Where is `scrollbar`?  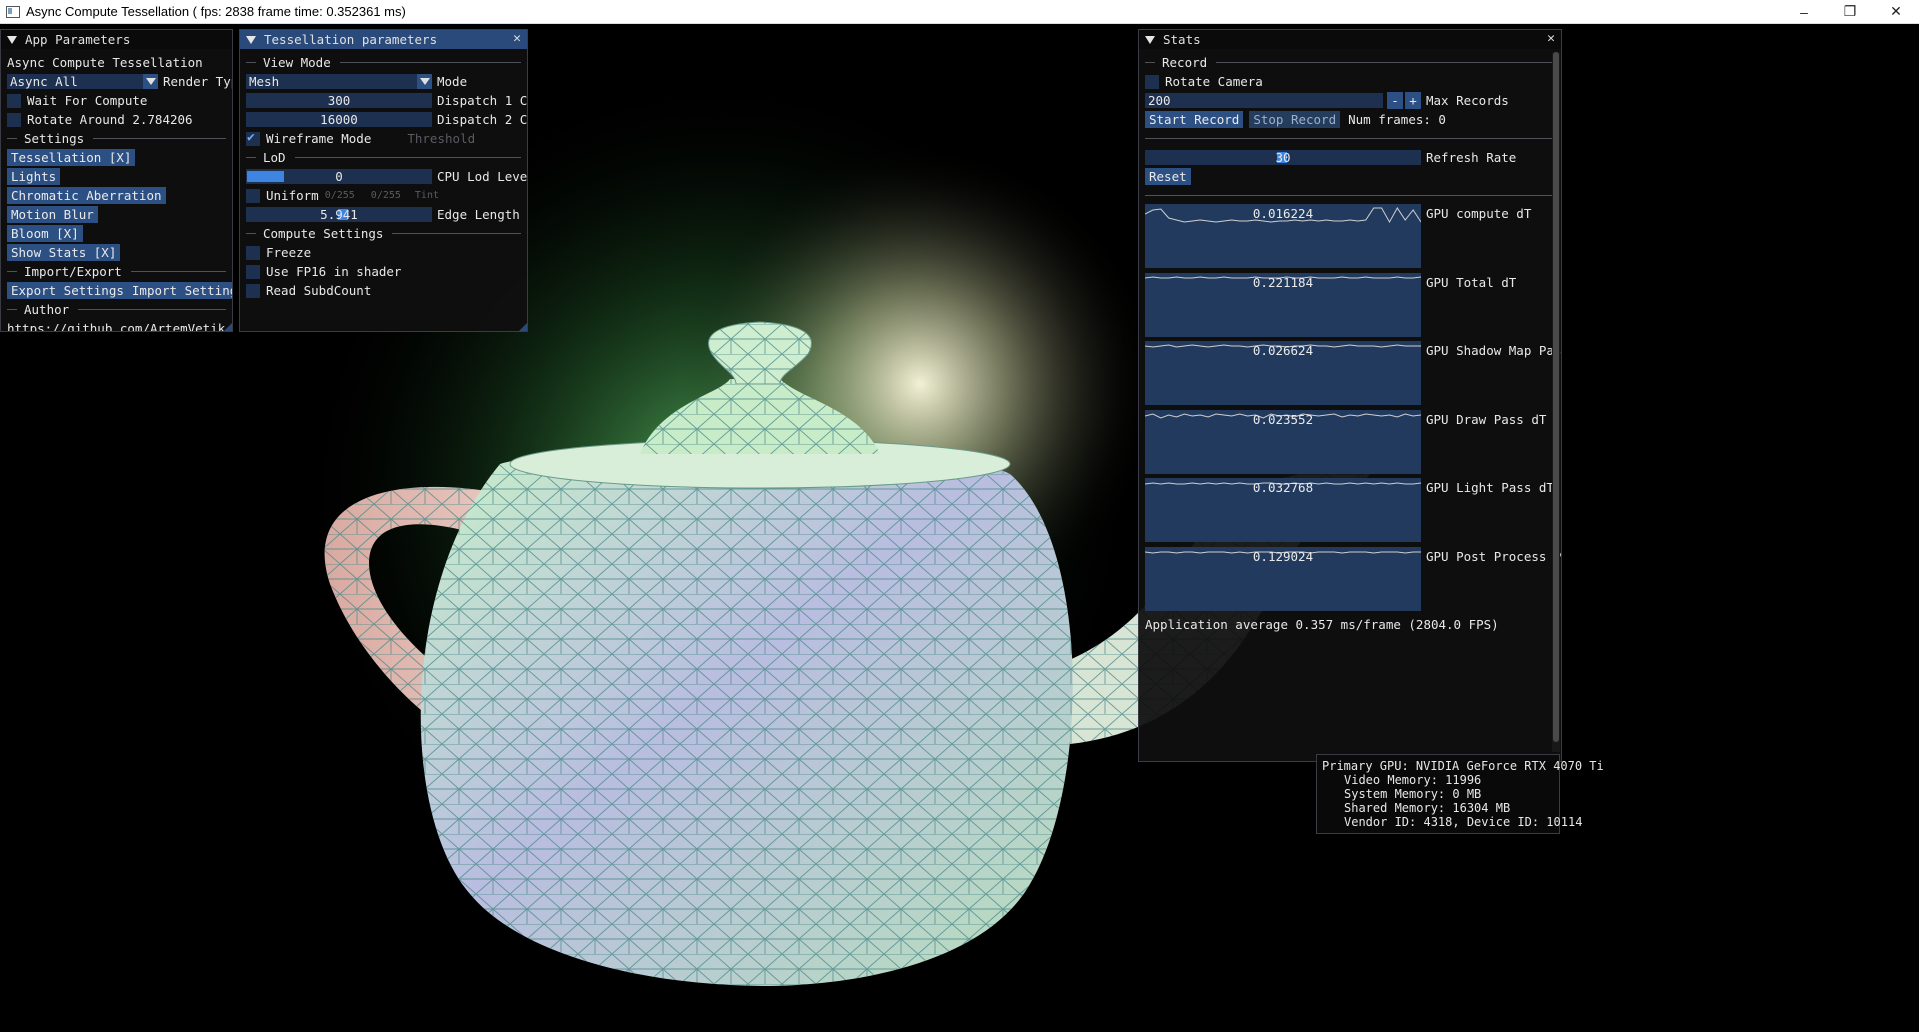
scrollbar is located at coordinates (1556, 402).